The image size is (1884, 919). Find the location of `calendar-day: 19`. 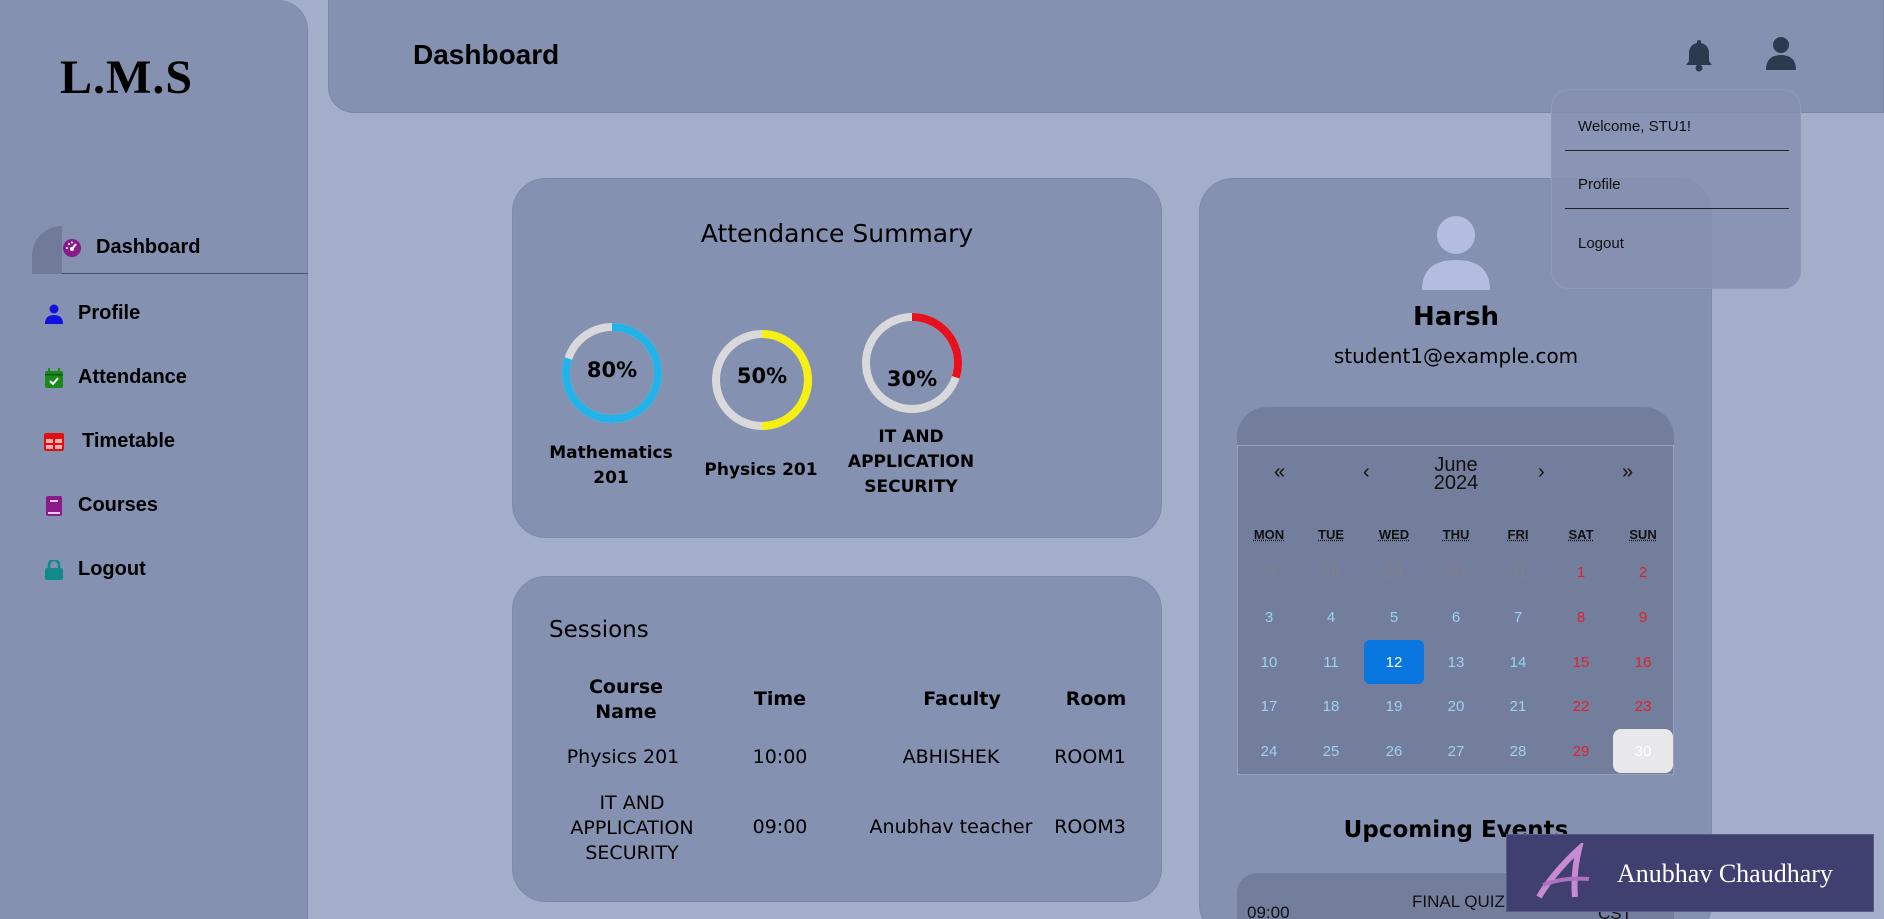

calendar-day: 19 is located at coordinates (1394, 706).